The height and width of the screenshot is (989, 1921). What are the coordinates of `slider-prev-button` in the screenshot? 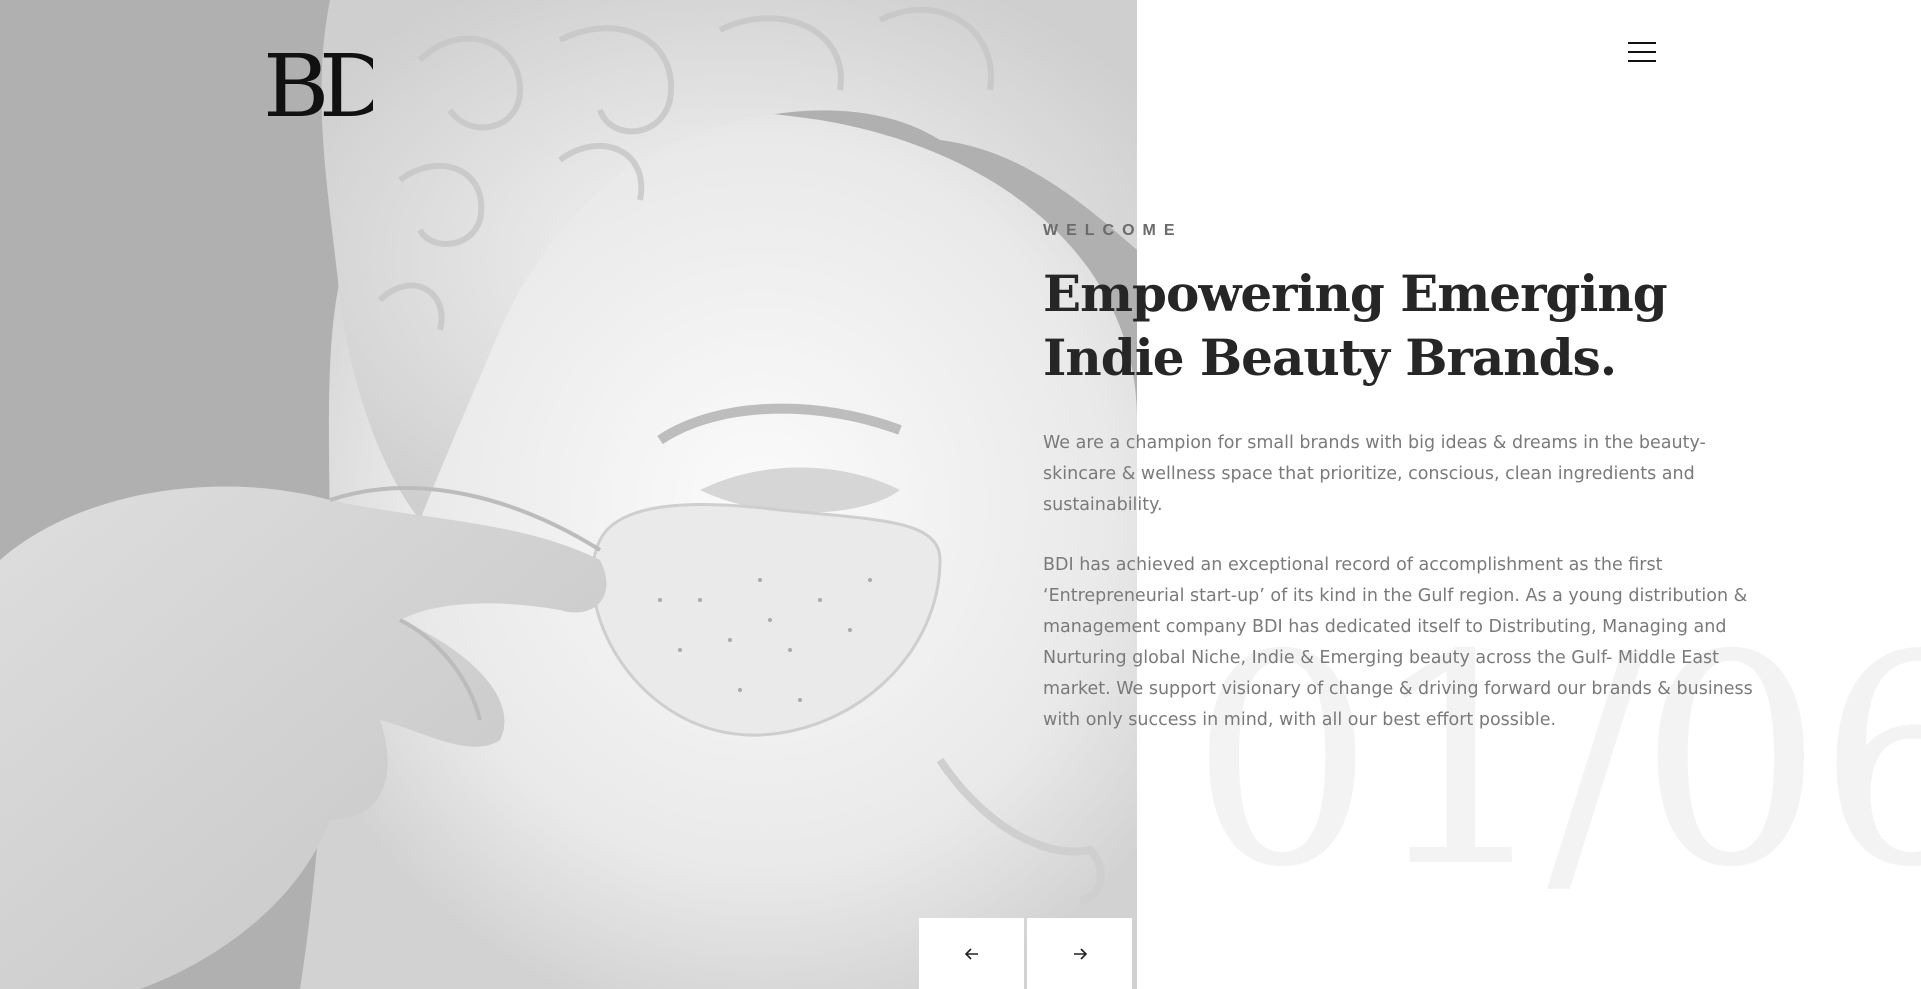 It's located at (971, 953).